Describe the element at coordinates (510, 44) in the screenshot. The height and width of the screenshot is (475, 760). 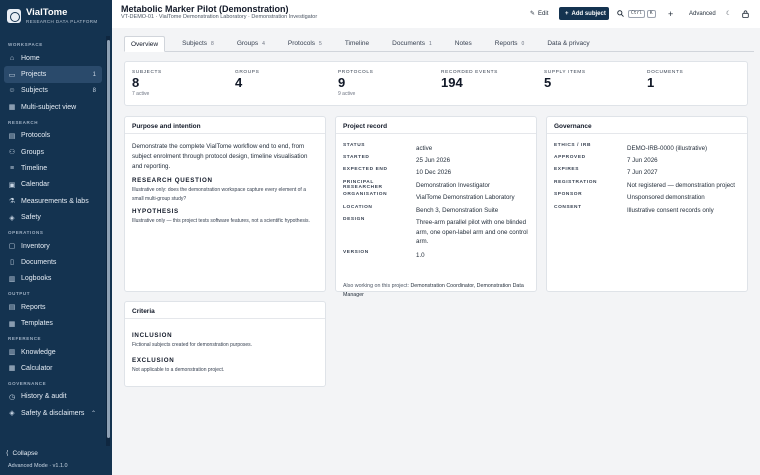
I see `tab-reports: Reports 0` at that location.